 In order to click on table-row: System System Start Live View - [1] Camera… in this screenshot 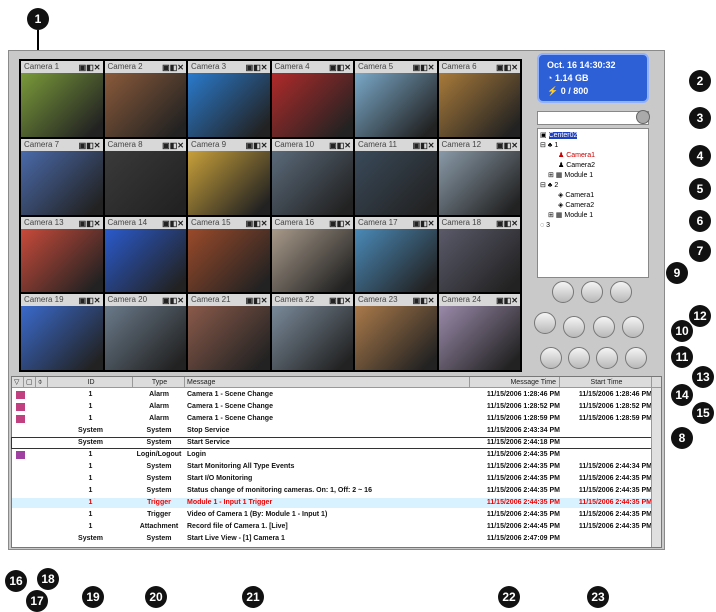, I will do `click(331, 539)`.